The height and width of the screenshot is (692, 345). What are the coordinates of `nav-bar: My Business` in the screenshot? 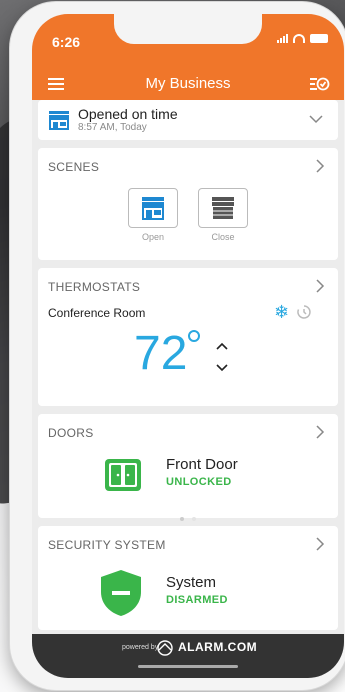 It's located at (188, 85).